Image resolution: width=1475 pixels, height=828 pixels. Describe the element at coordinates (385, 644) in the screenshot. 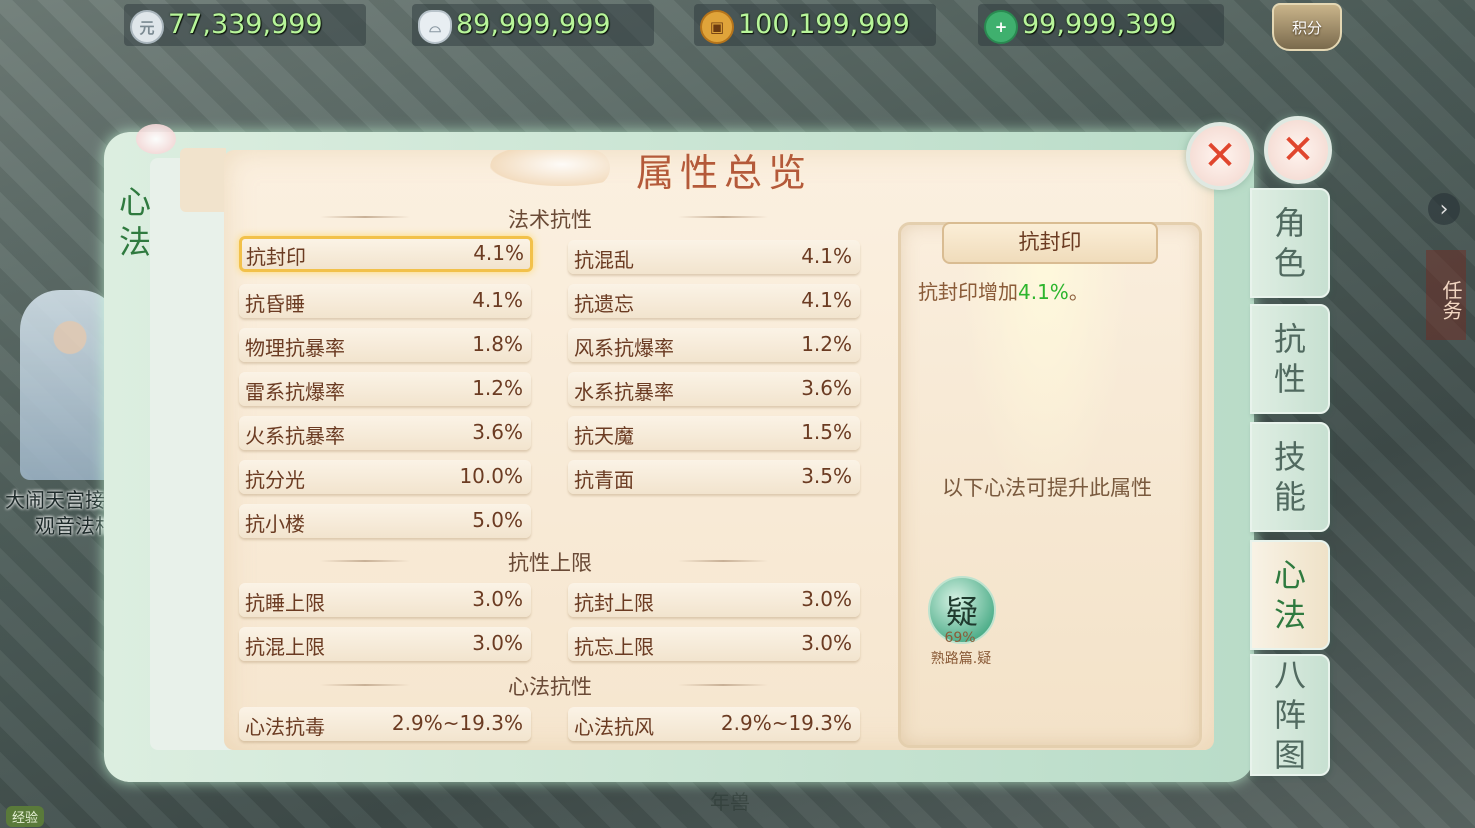

I see `stat-row: 抗混上限 3.0%` at that location.